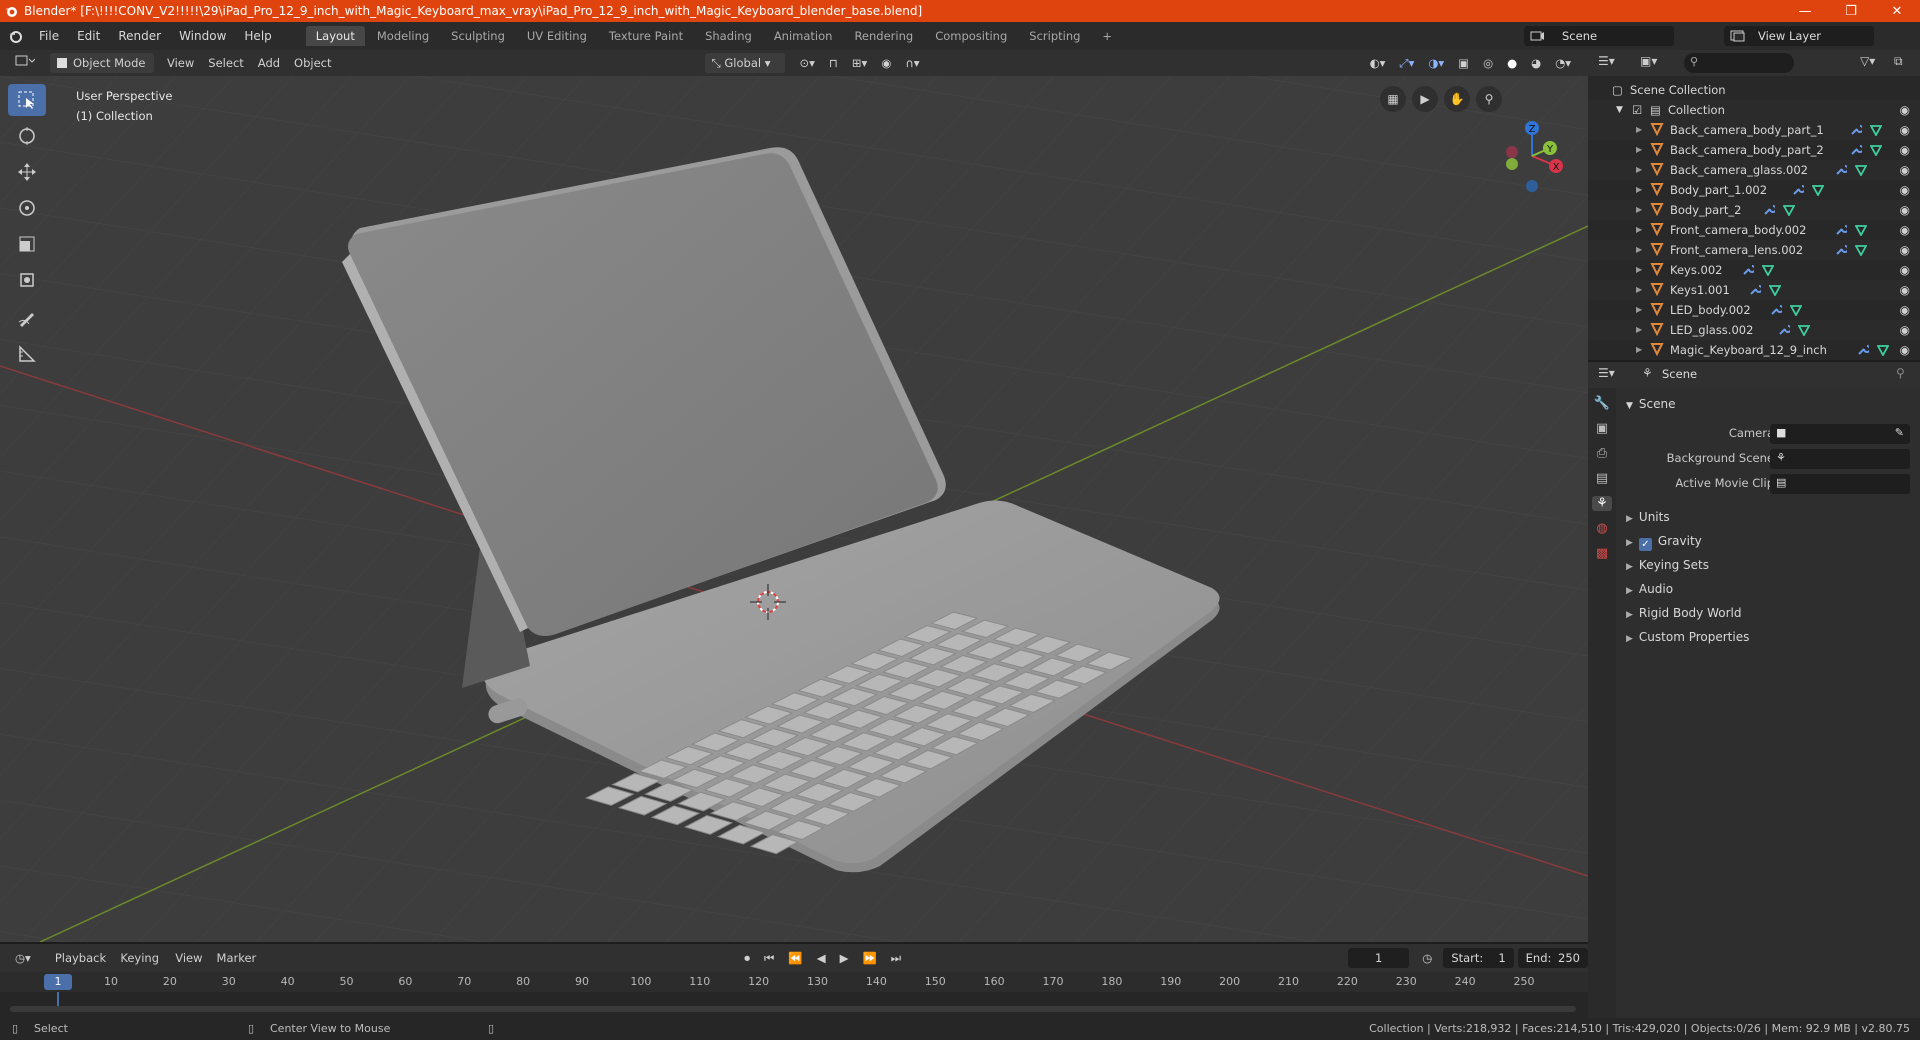  I want to click on expand-arrow-icon: ▼, so click(1619, 110).